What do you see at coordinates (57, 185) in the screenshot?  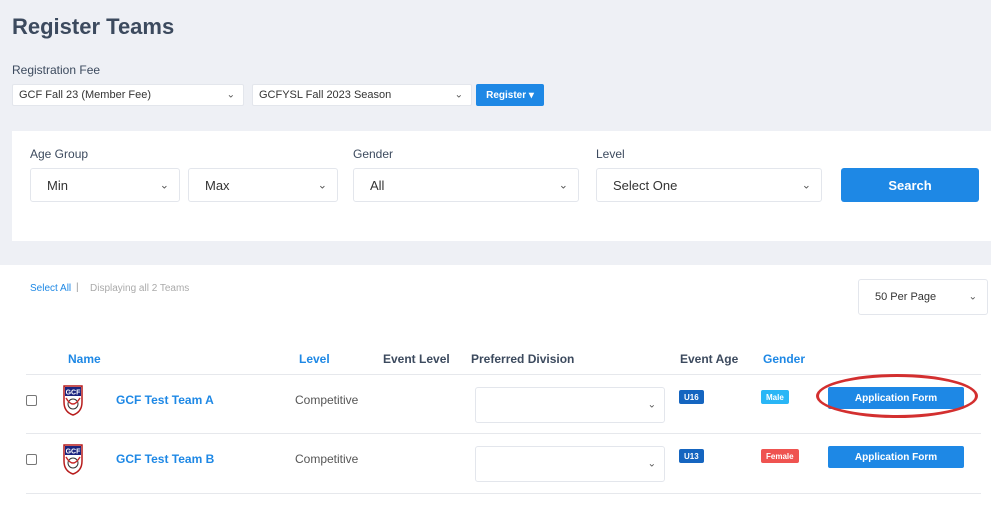 I see `age-min-value: Min` at bounding box center [57, 185].